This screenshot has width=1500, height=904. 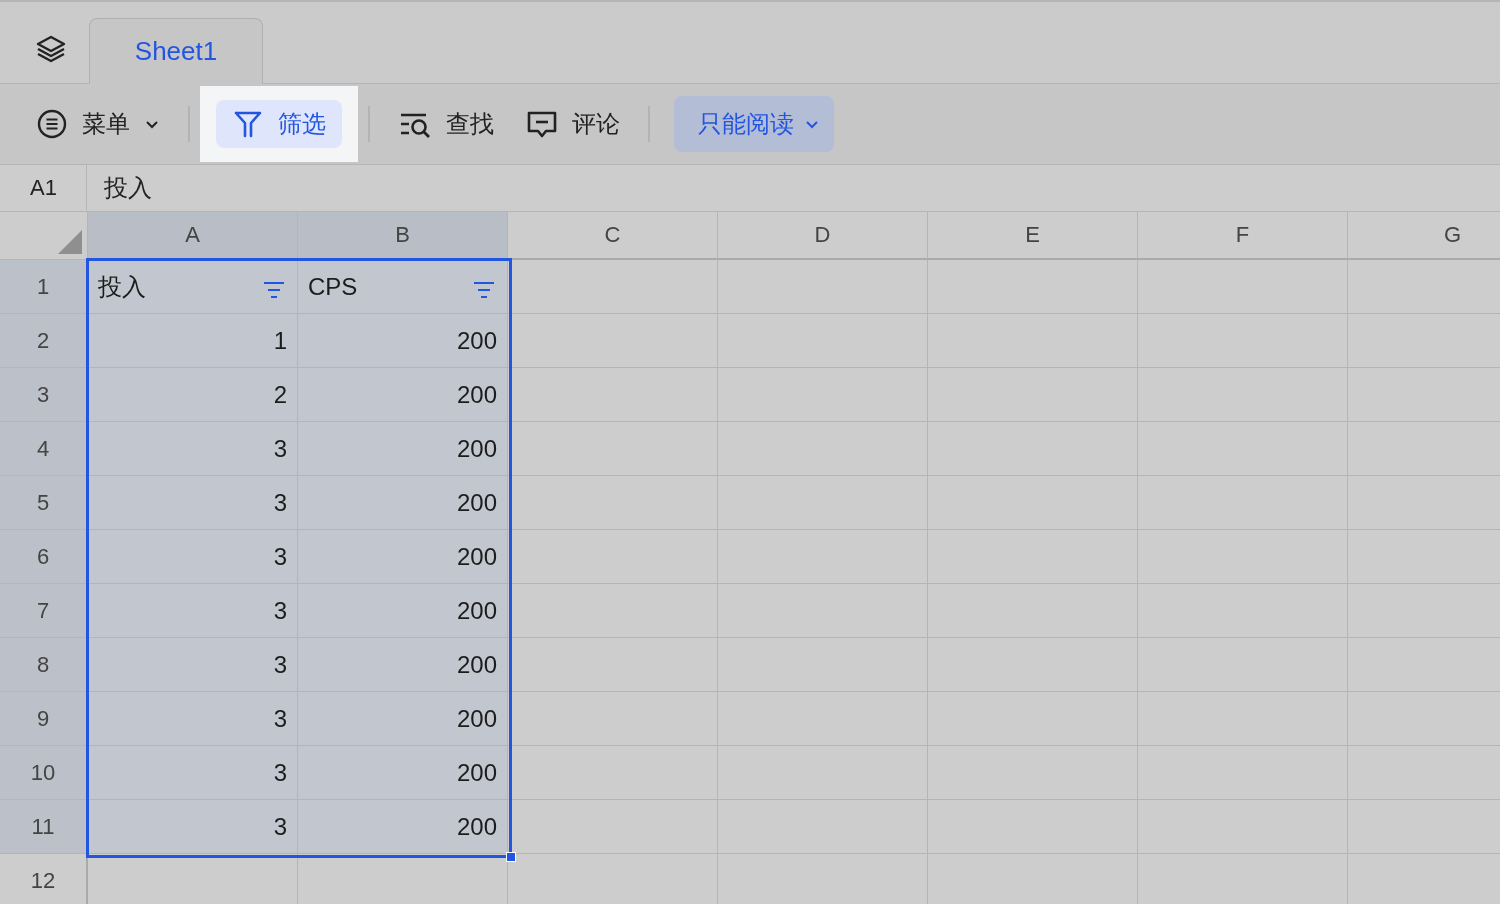 I want to click on column-header: E, so click(x=1033, y=236).